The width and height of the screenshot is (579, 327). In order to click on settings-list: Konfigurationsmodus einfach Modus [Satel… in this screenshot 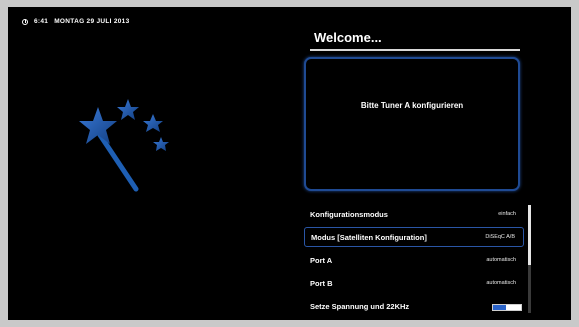, I will do `click(414, 260)`.